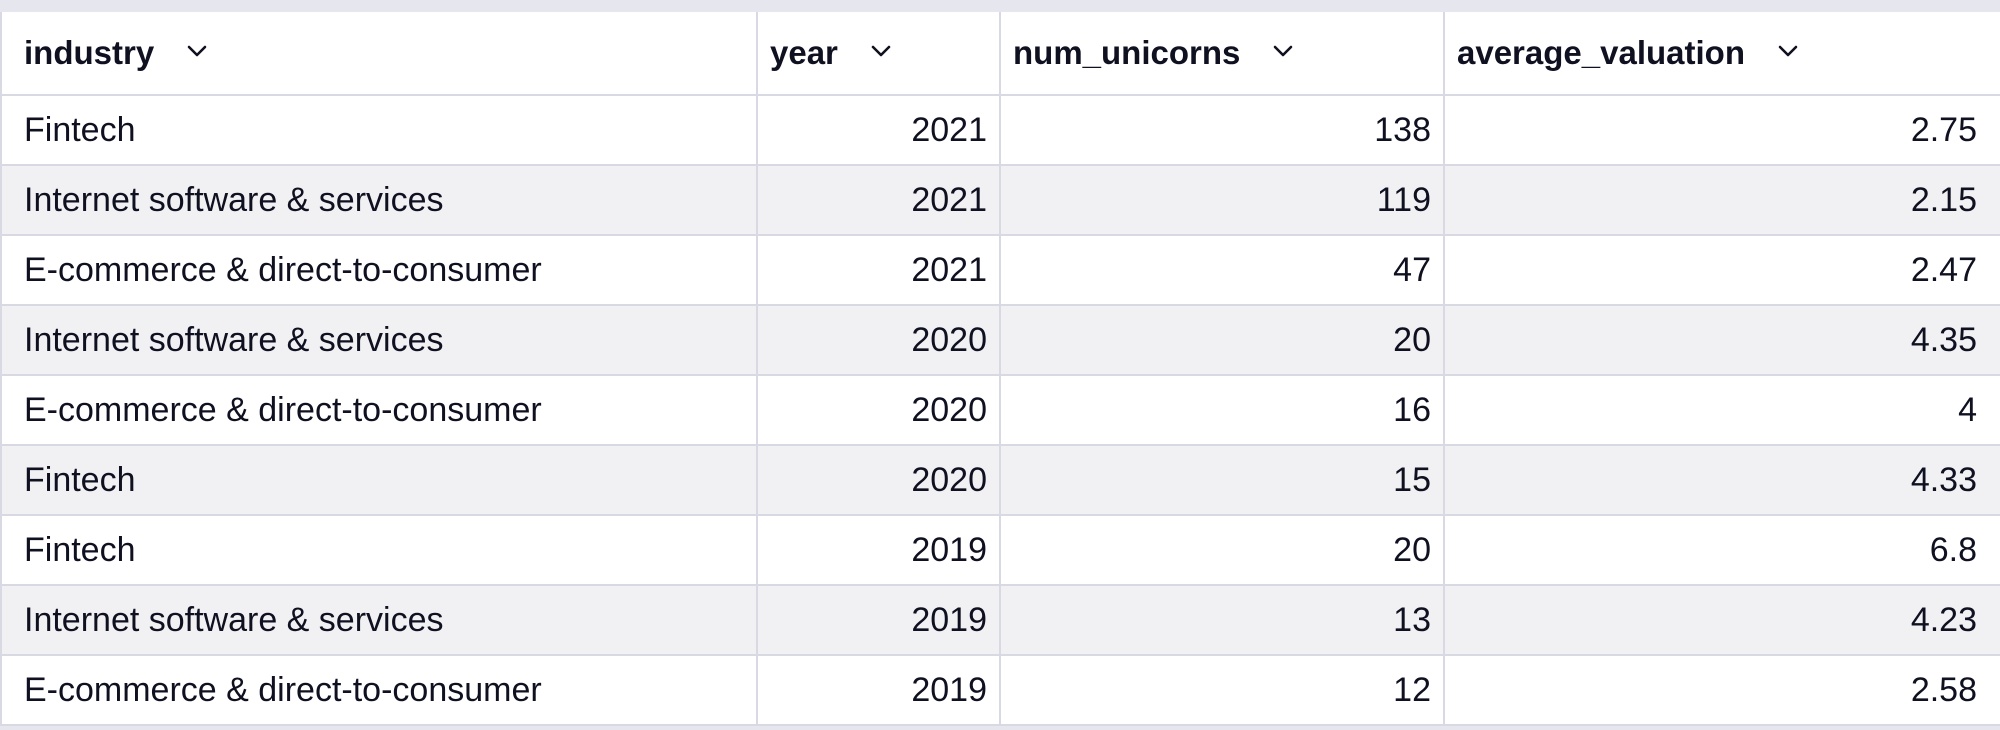  I want to click on cell-num-unicorns: 119, so click(1222, 200).